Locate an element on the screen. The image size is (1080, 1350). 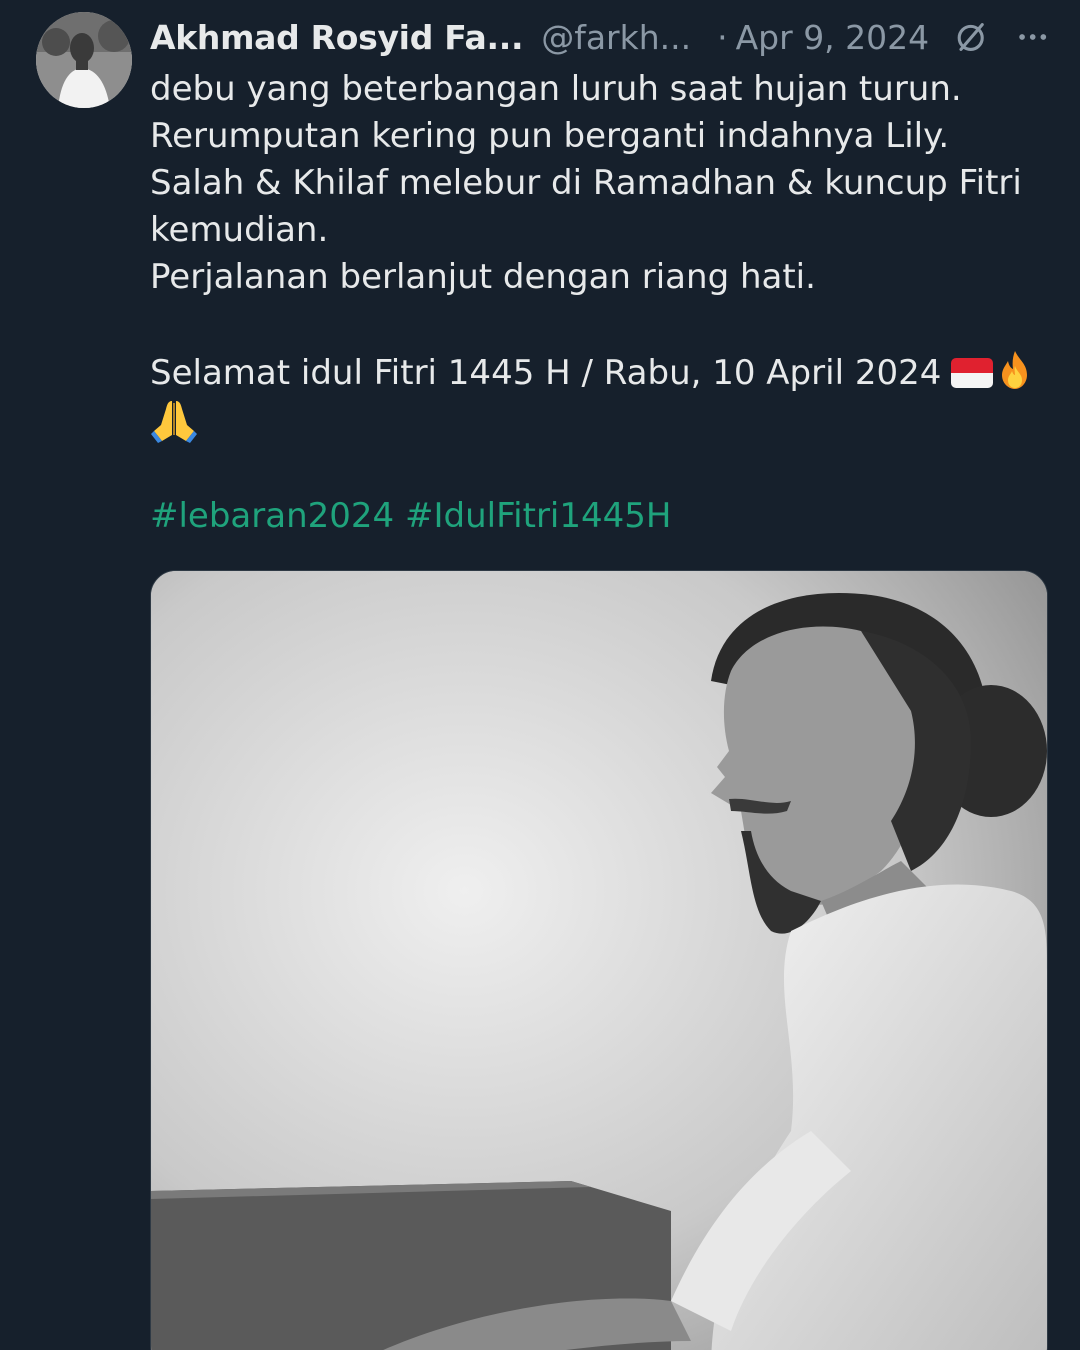
post-date: Apr 9, 2024 is located at coordinates (833, 37).